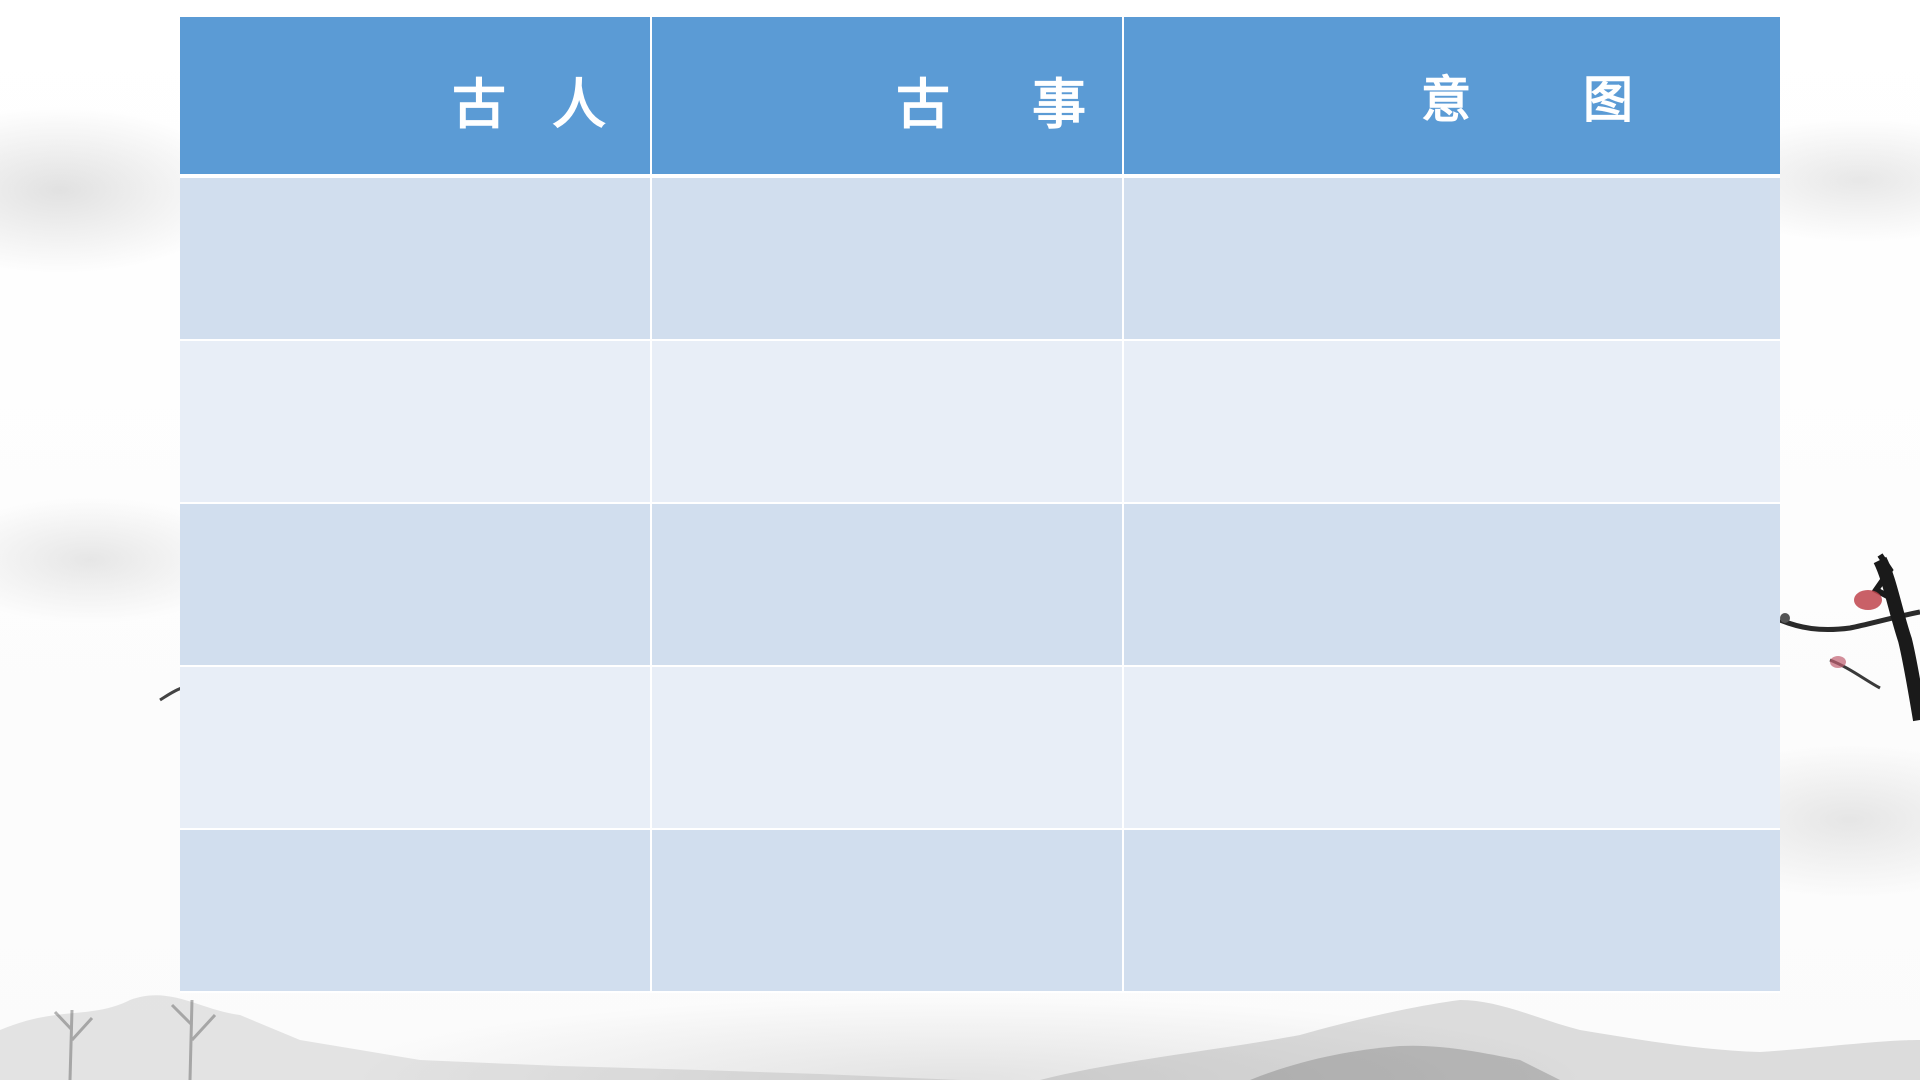 This screenshot has width=1920, height=1080. What do you see at coordinates (1583, 99) in the screenshot?
I see `header-label: 意图` at bounding box center [1583, 99].